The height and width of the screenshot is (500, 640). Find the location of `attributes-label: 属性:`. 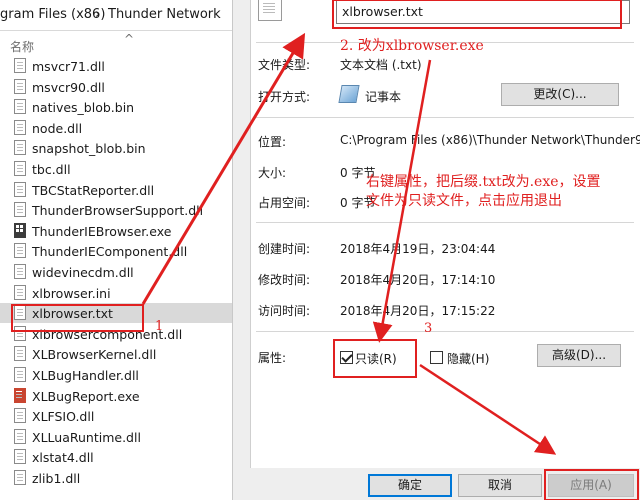

attributes-label: 属性: is located at coordinates (272, 358).